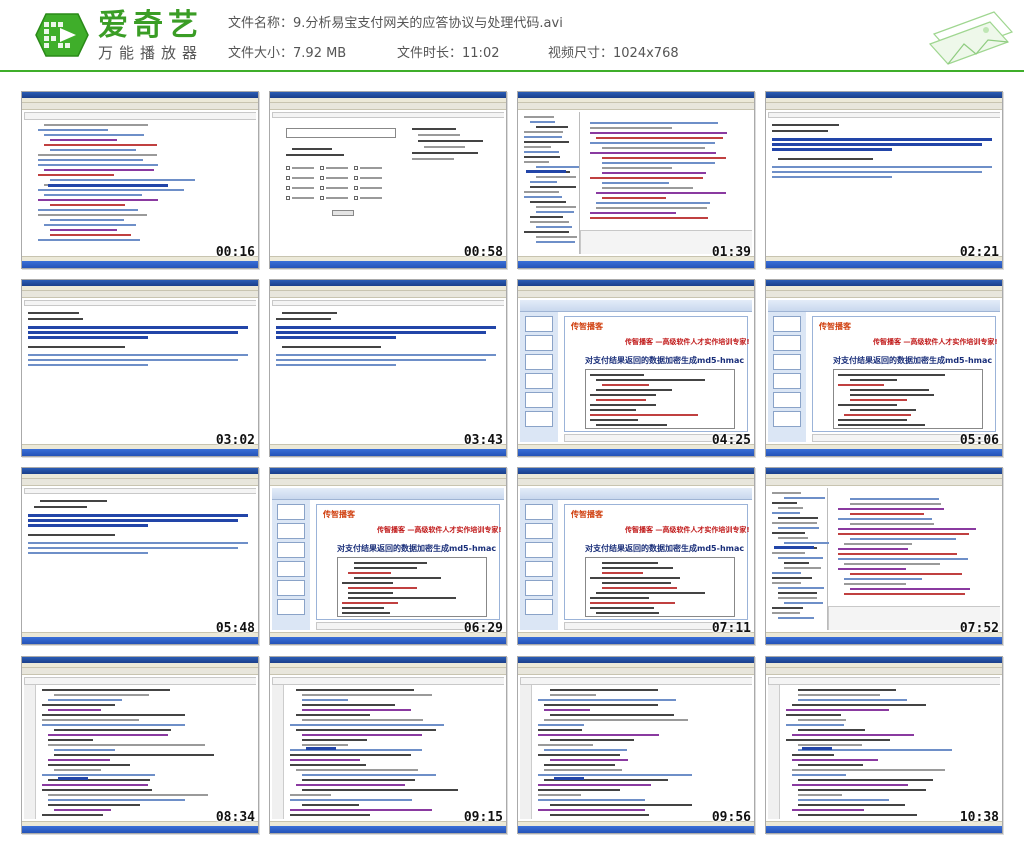 The image size is (1024, 853). Describe the element at coordinates (140, 180) in the screenshot. I see `video-thumbnail: 00:16` at that location.